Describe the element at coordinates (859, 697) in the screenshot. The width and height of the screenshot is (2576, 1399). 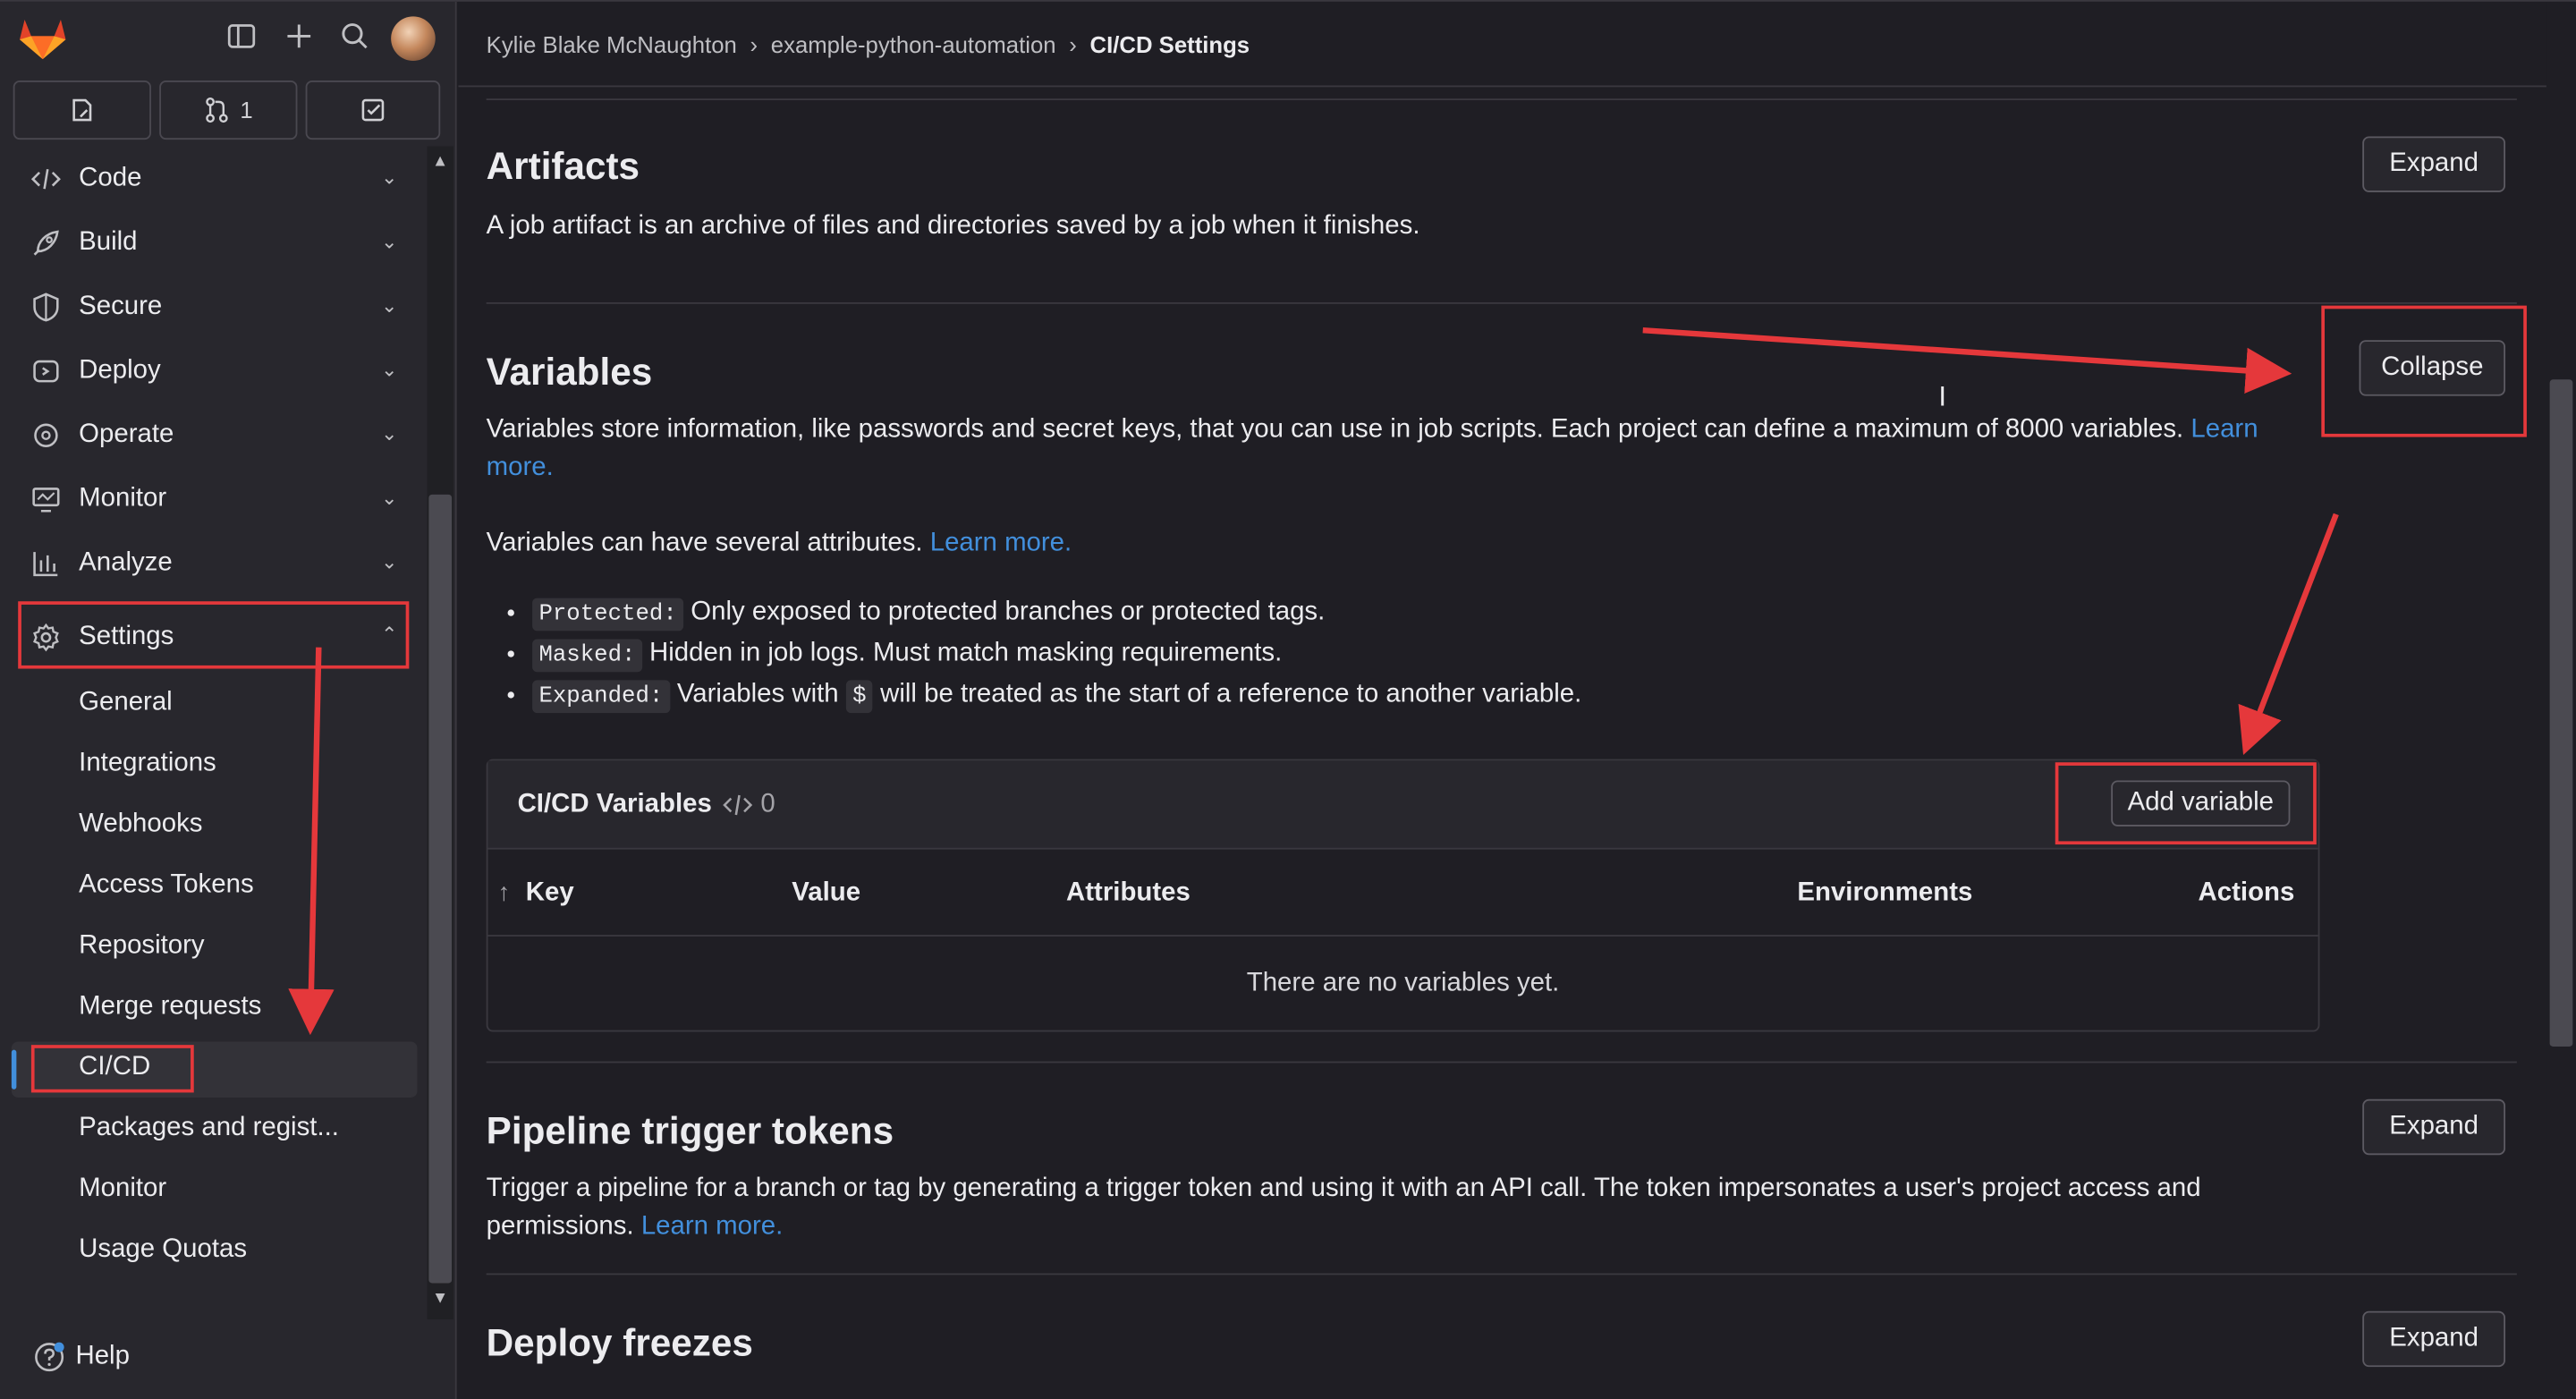
I see `dollar-code: $` at that location.